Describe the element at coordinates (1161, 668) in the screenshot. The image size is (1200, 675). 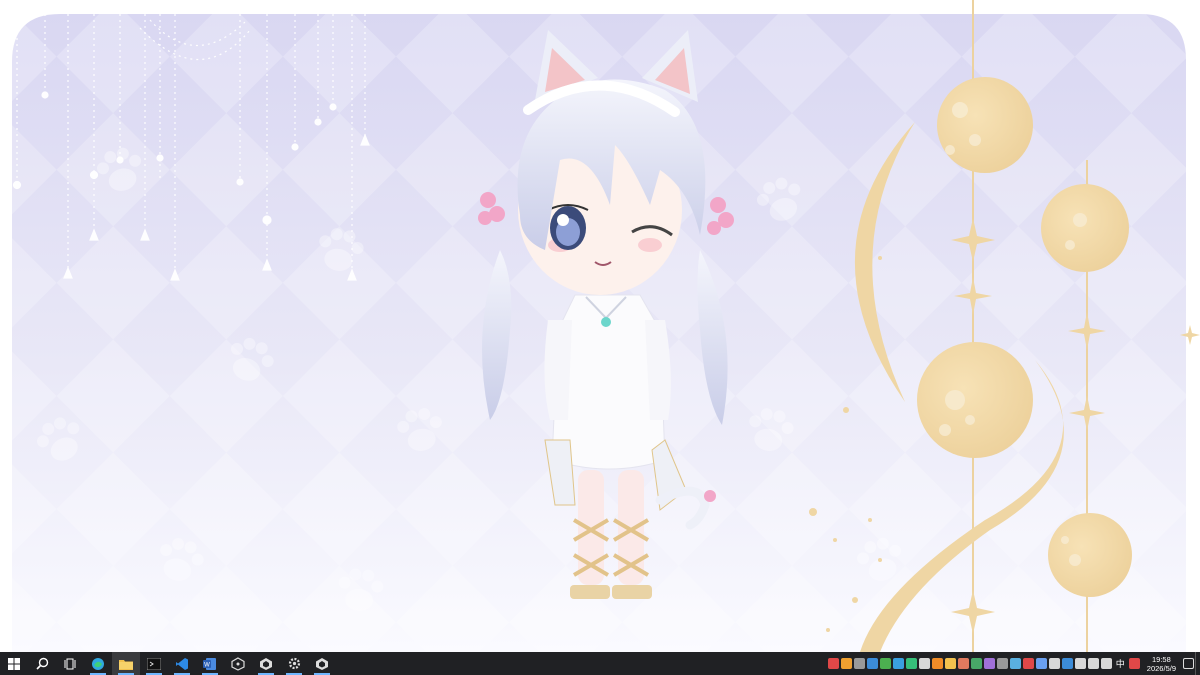
I see `clock-date: 2026/5/9` at that location.